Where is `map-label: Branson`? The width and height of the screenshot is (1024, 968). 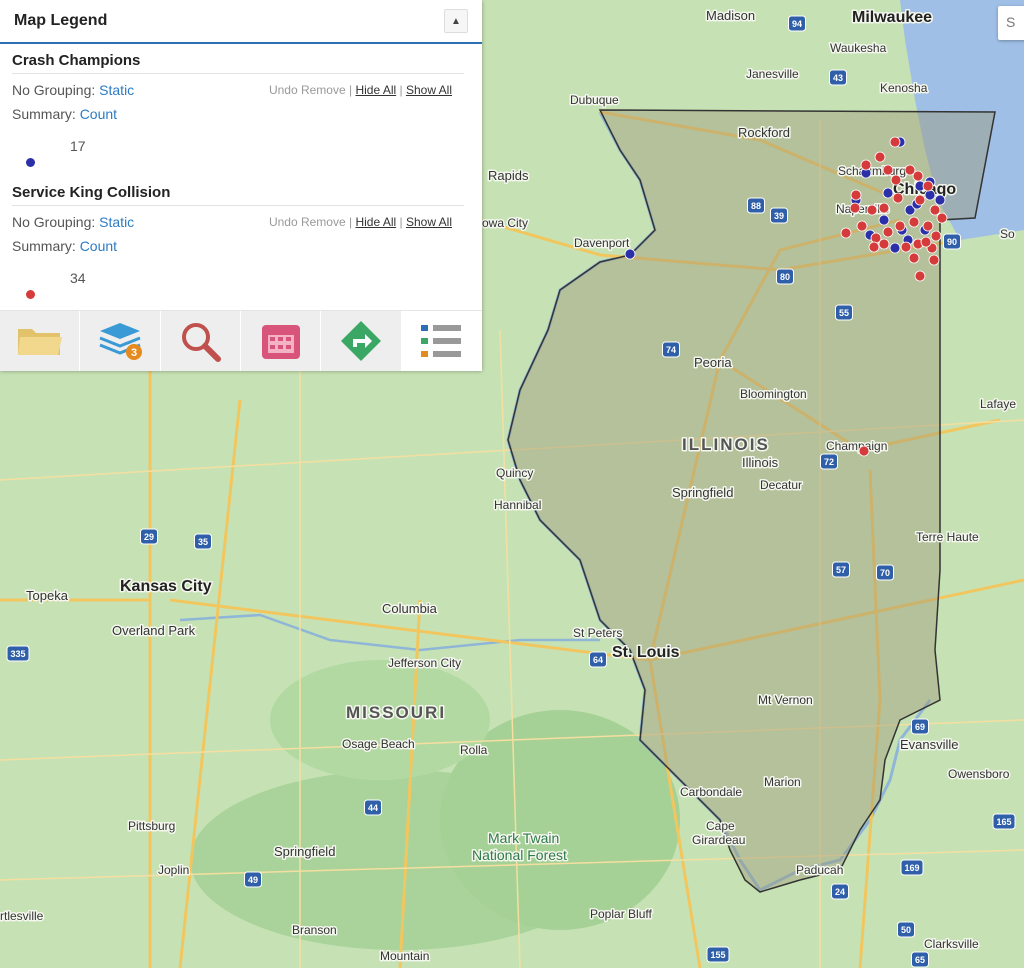
map-label: Branson is located at coordinates (314, 930).